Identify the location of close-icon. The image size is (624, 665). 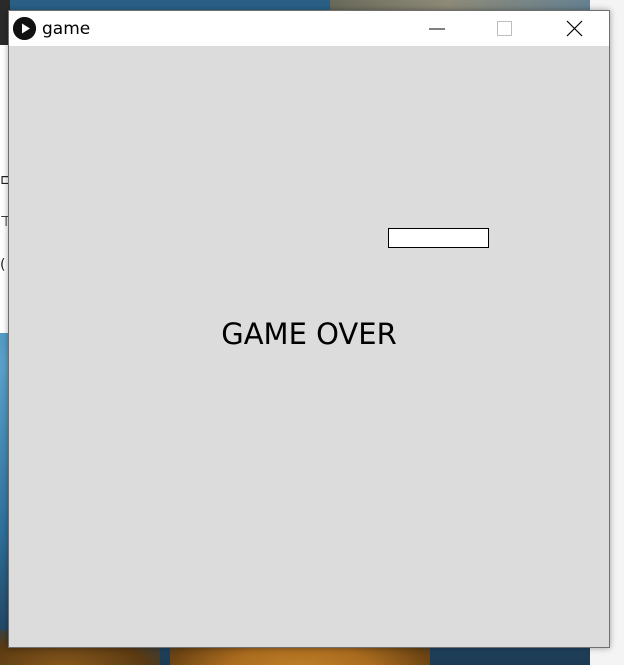
(574, 28).